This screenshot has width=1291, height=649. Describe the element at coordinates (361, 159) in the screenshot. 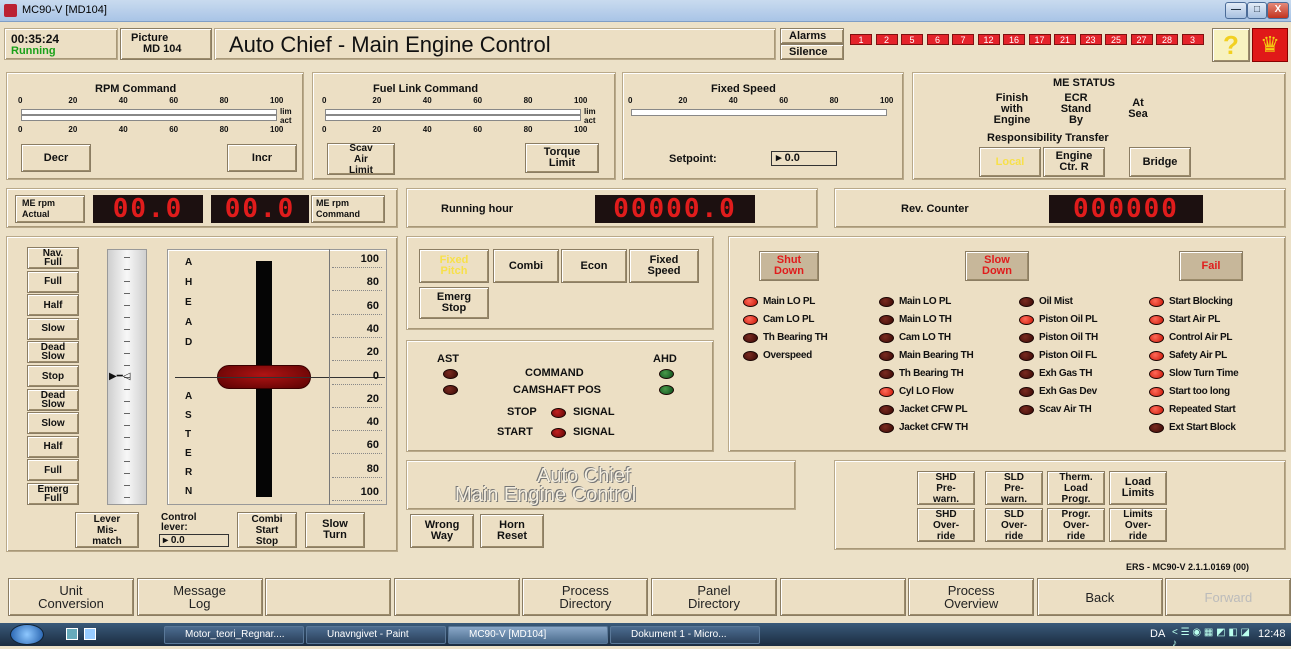

I see `scav-air-limit-button: Scav Air Limit` at that location.